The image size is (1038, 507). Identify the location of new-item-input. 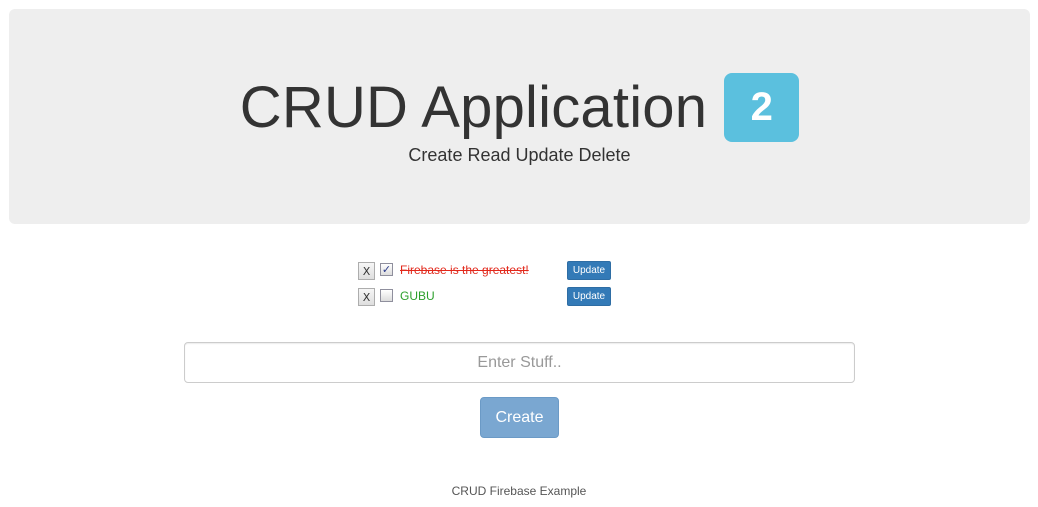
(519, 362).